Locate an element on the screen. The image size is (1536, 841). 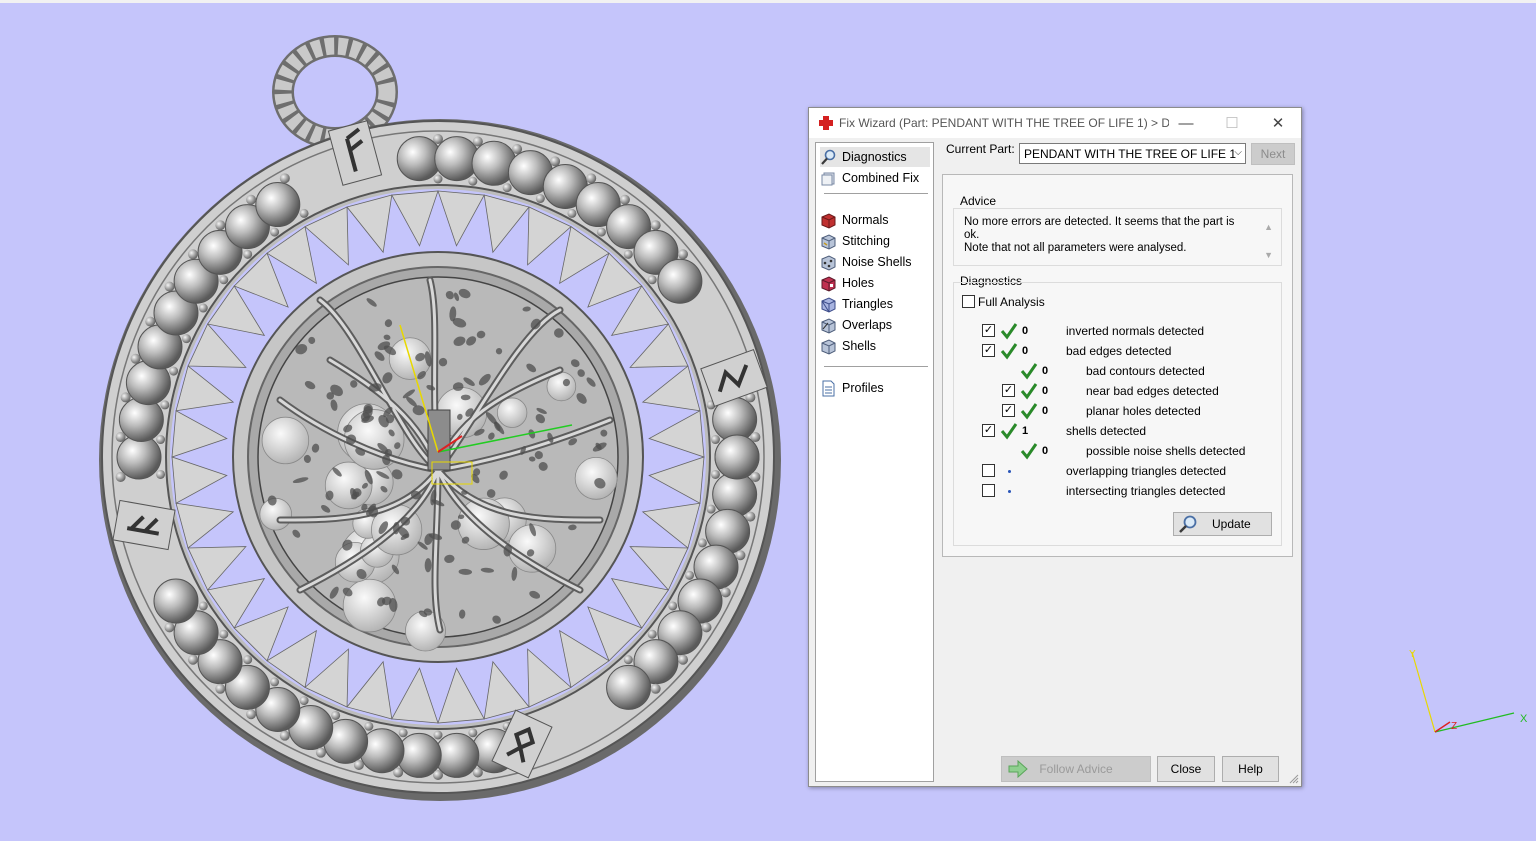
inverted-normals-checkbox: ✓ is located at coordinates (988, 330).